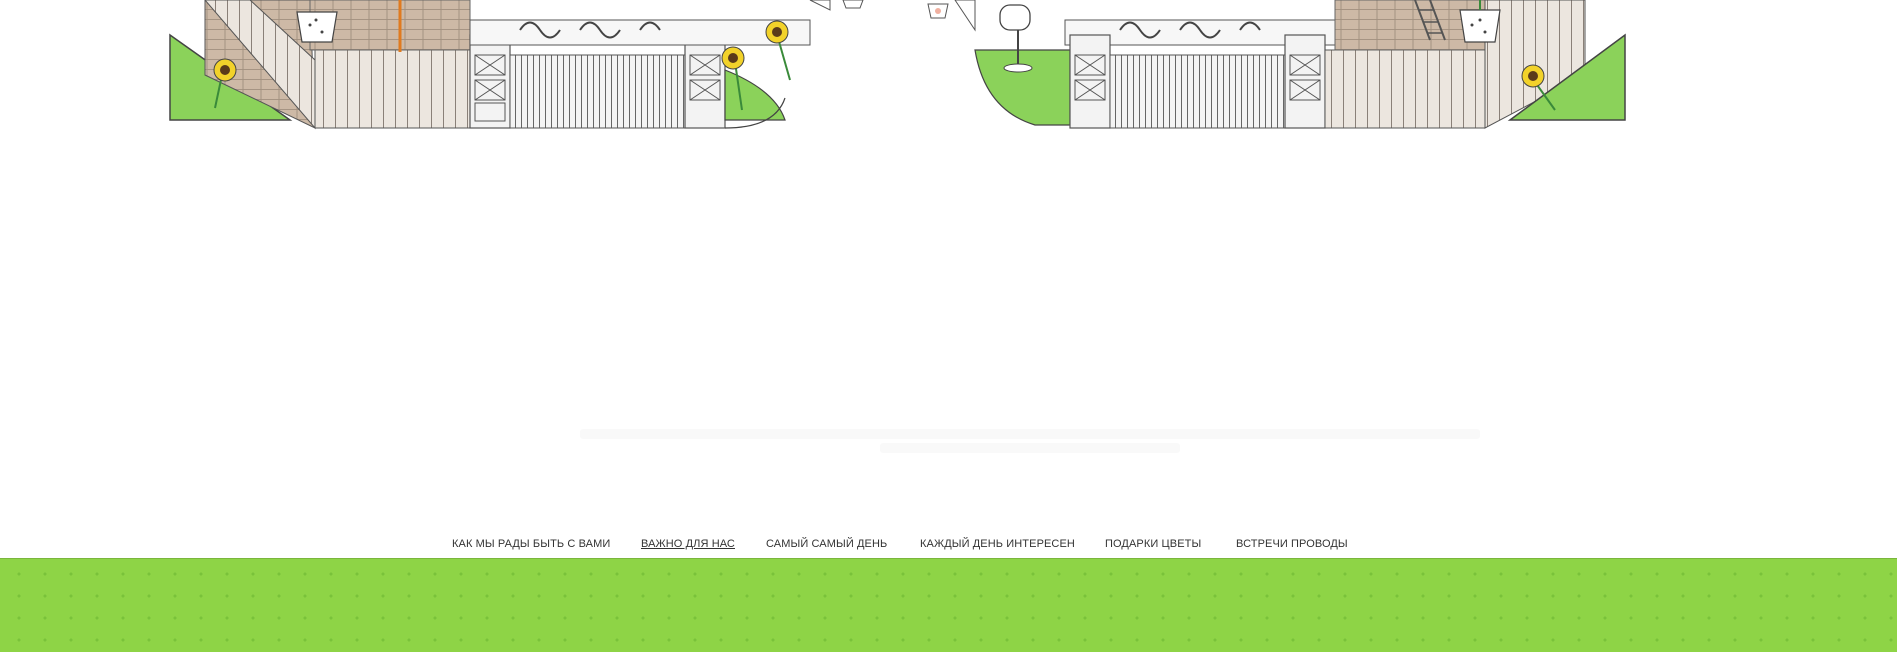  I want to click on nav-item-important: ВАЖНО ДЛЯ НАС, so click(688, 544).